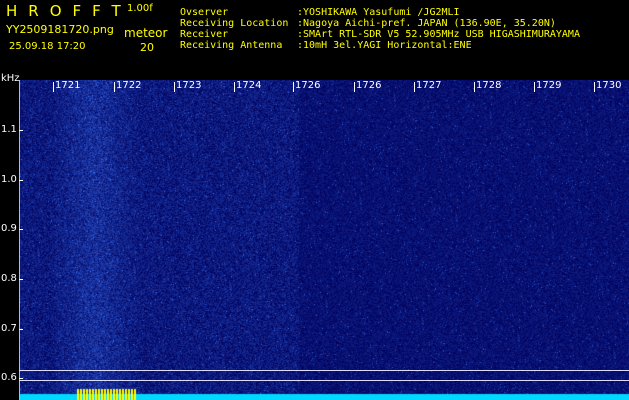 The width and height of the screenshot is (629, 400). Describe the element at coordinates (69, 11) in the screenshot. I see `app-title: HROFFT` at that location.